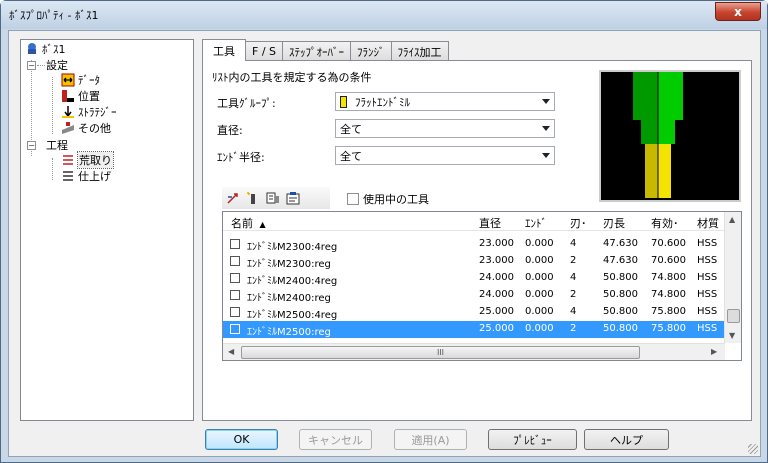 This screenshot has width=768, height=463. What do you see at coordinates (440, 352) in the screenshot?
I see `horizontal-scroll-thumb: III` at bounding box center [440, 352].